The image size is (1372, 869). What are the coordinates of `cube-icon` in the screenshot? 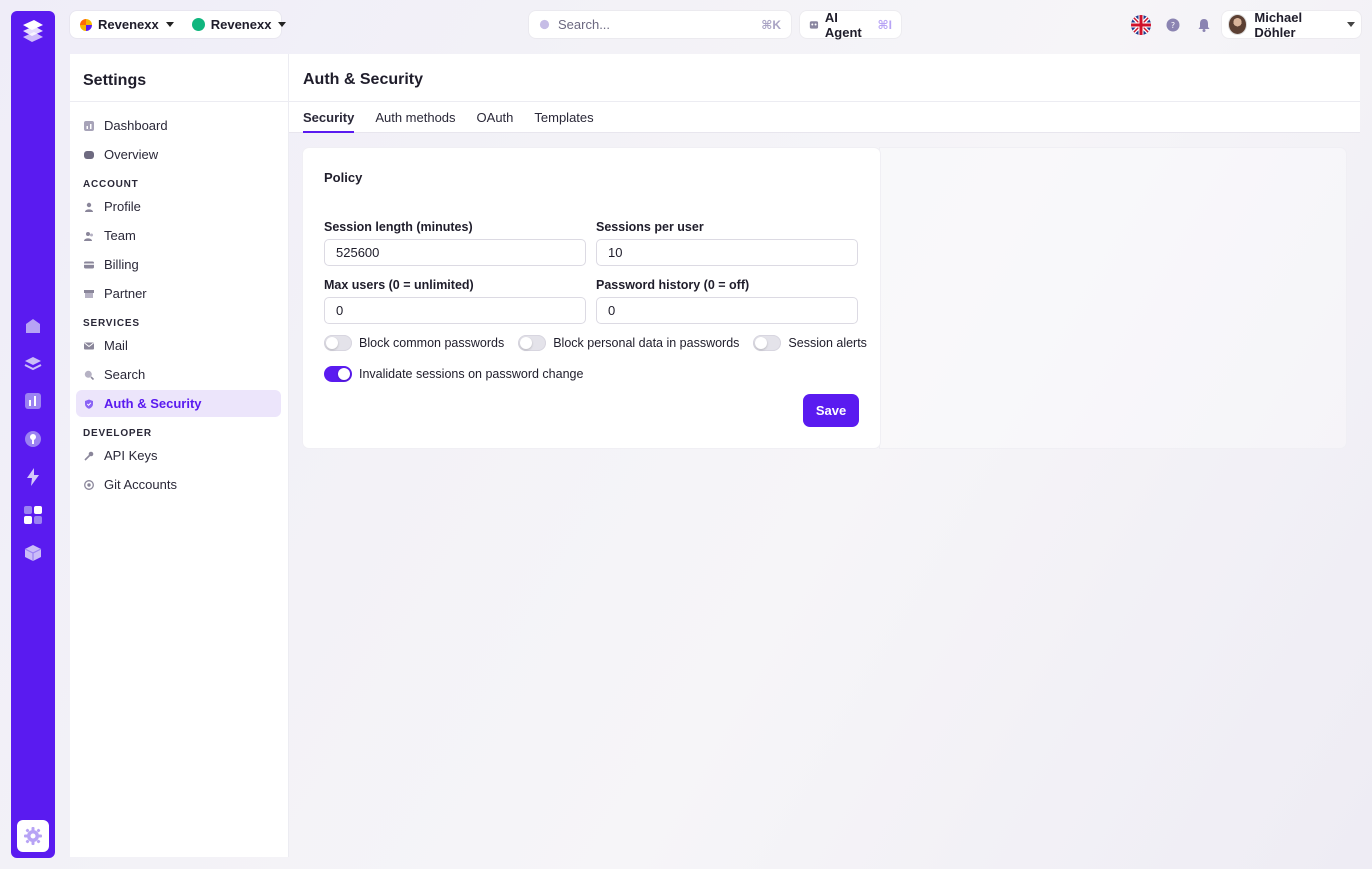 It's located at (33, 553).